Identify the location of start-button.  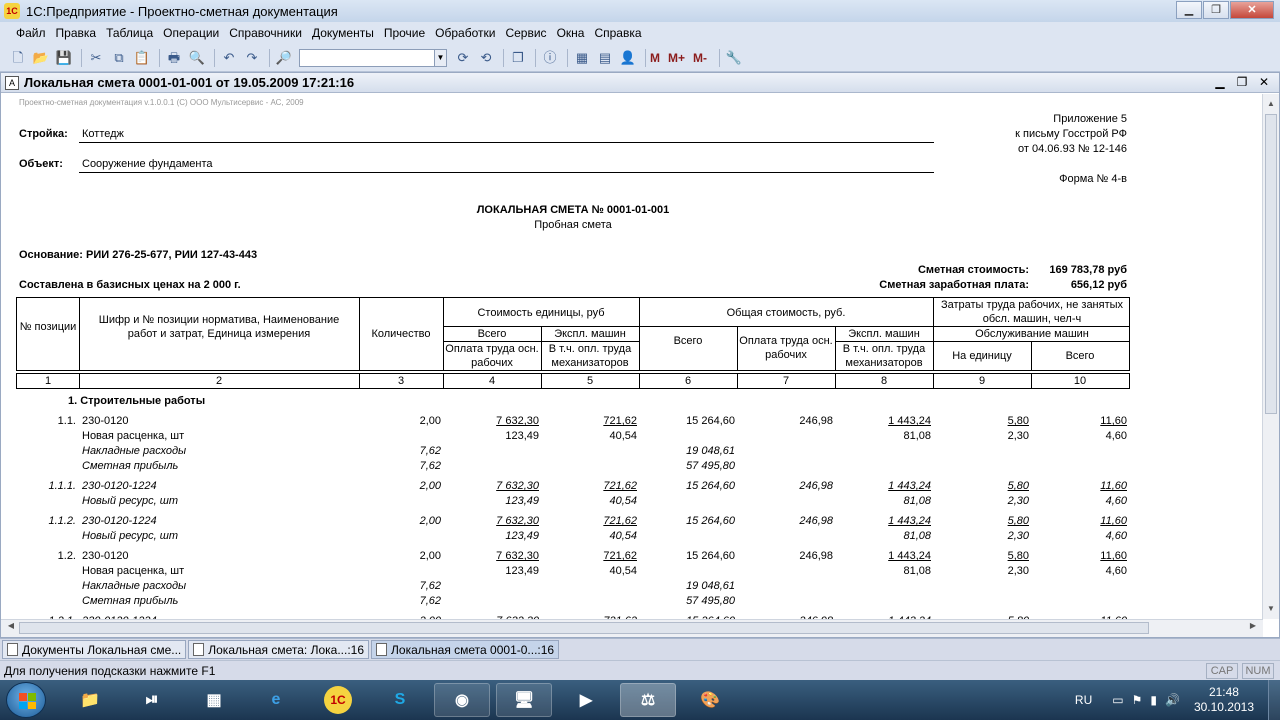
(26, 700).